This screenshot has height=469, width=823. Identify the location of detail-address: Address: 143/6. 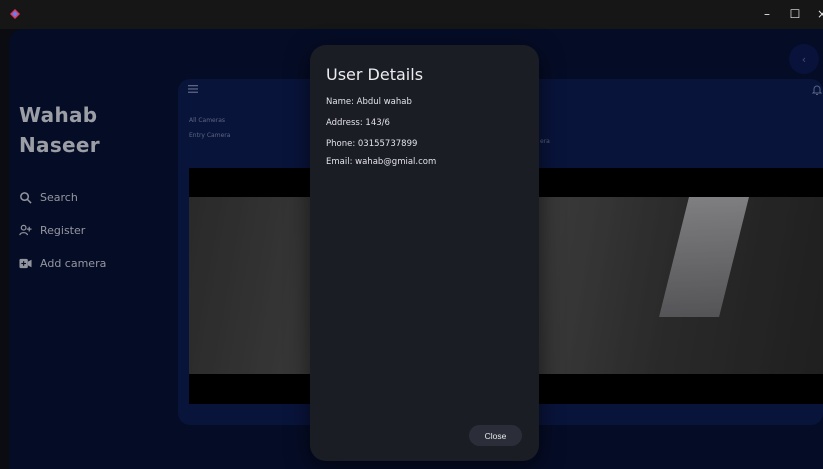
(358, 123).